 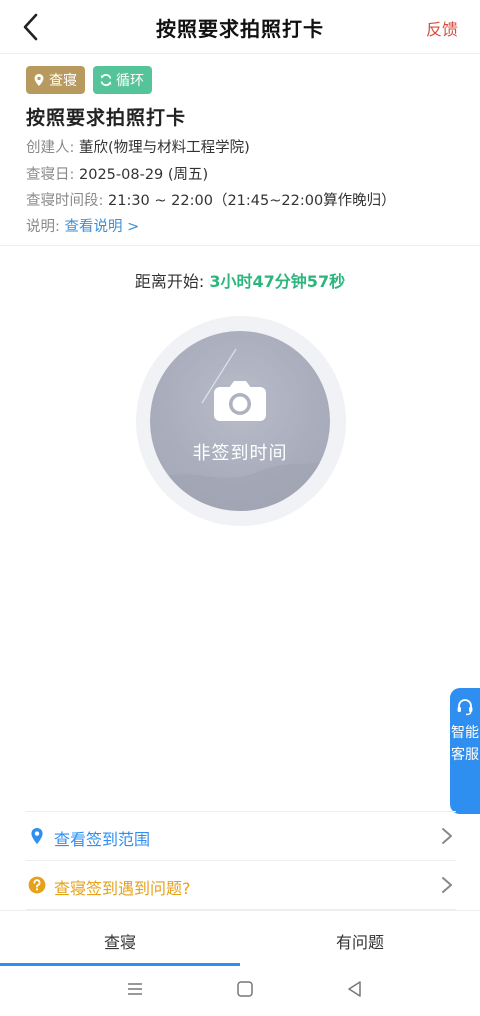 I want to click on camera-icon, so click(x=240, y=401).